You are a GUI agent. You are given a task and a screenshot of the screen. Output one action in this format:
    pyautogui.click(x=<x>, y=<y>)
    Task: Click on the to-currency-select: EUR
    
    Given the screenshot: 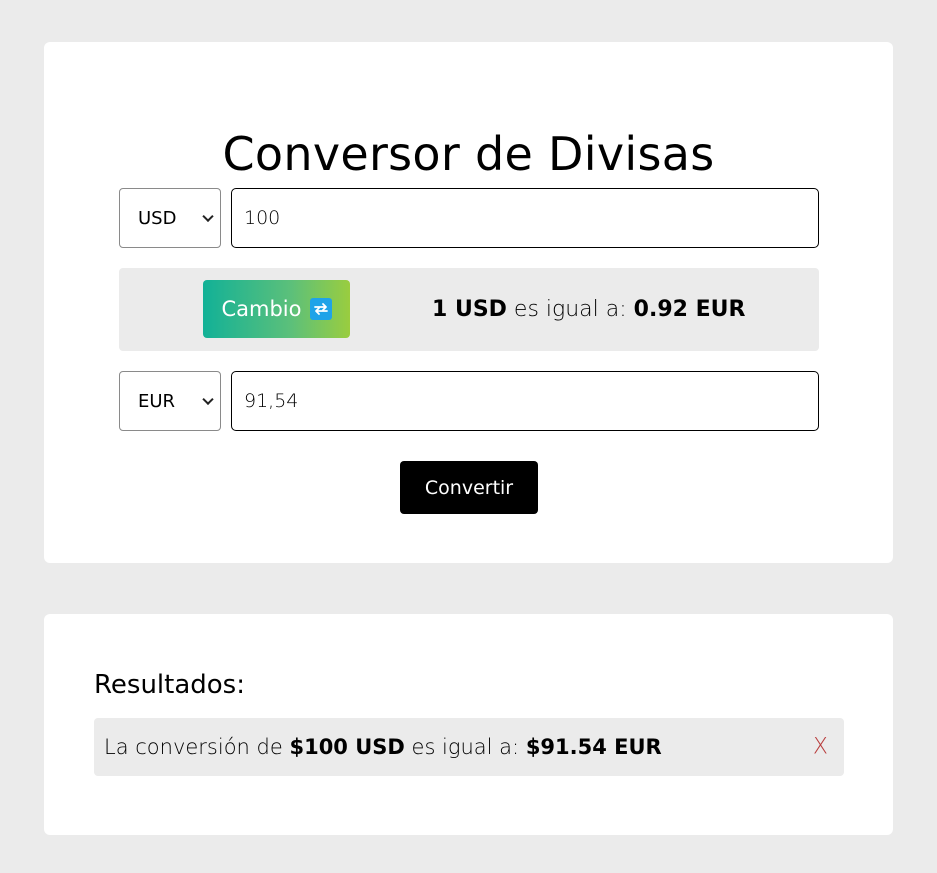 What is the action you would take?
    pyautogui.click(x=170, y=401)
    